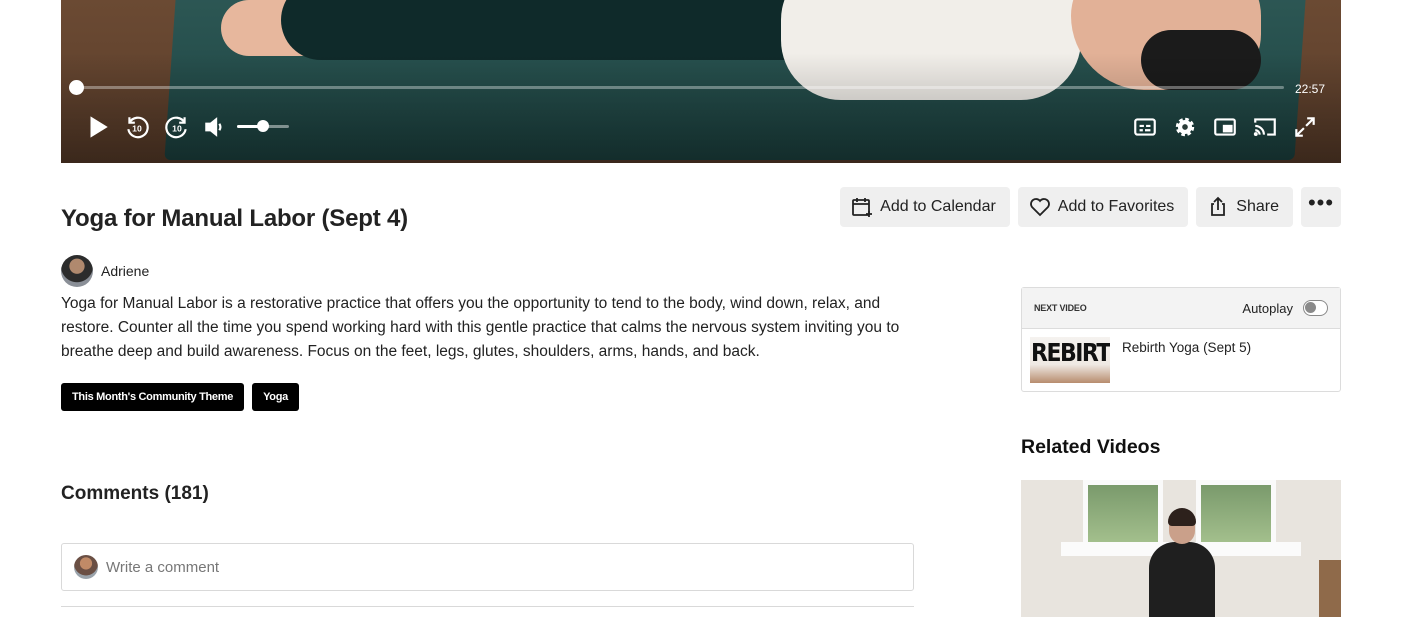 Image resolution: width=1415 pixels, height=617 pixels. Describe the element at coordinates (1182, 579) in the screenshot. I see `thumbnail-person-body` at that location.